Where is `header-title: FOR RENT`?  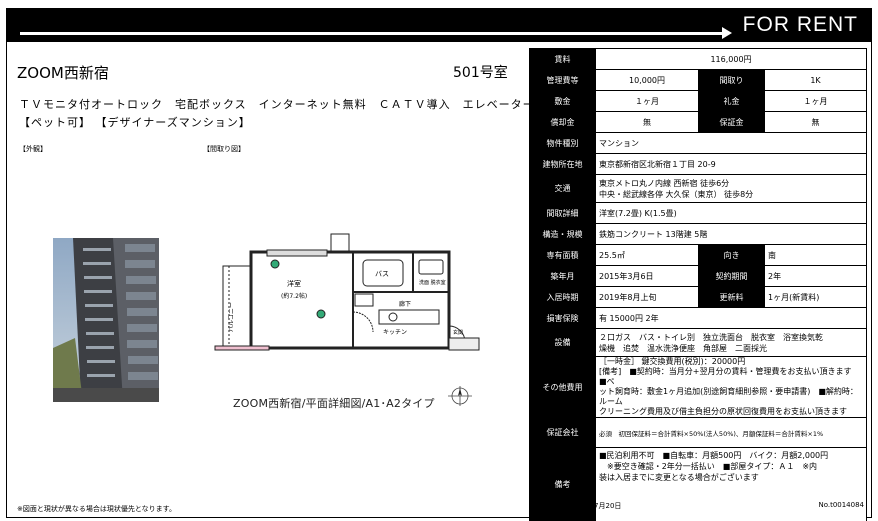 header-title: FOR RENT is located at coordinates (800, 24).